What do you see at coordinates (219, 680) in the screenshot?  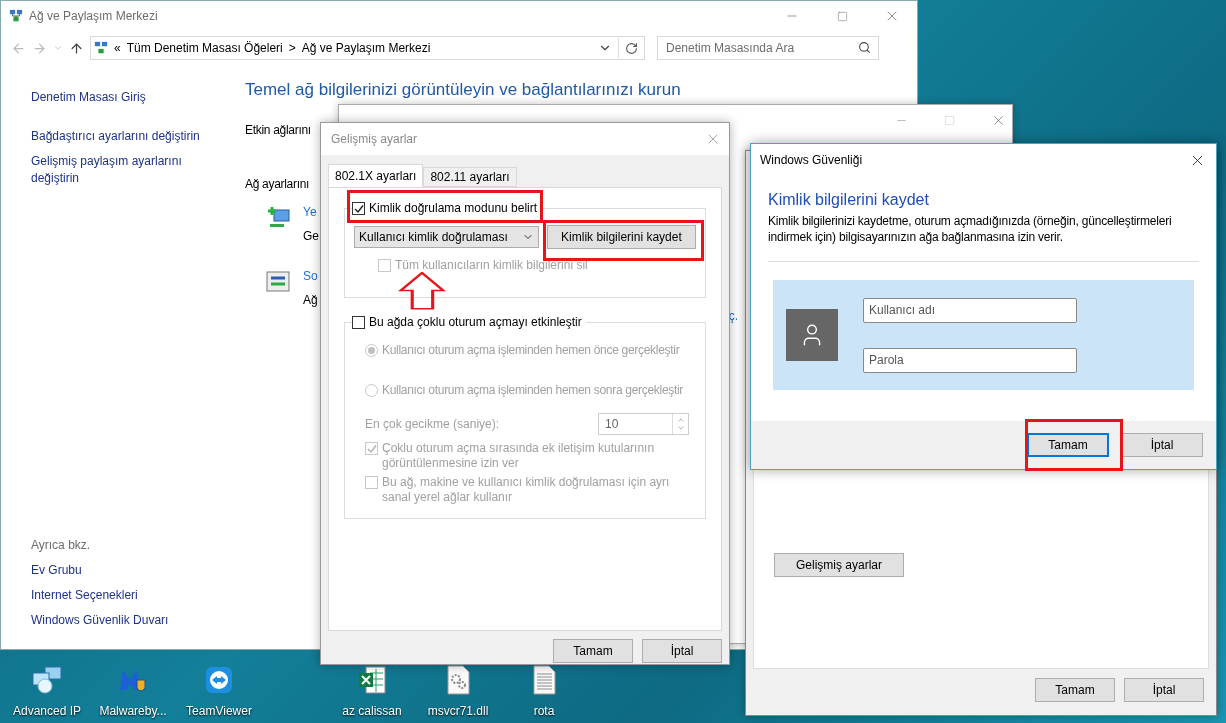 I see `remote-arrows-icon` at bounding box center [219, 680].